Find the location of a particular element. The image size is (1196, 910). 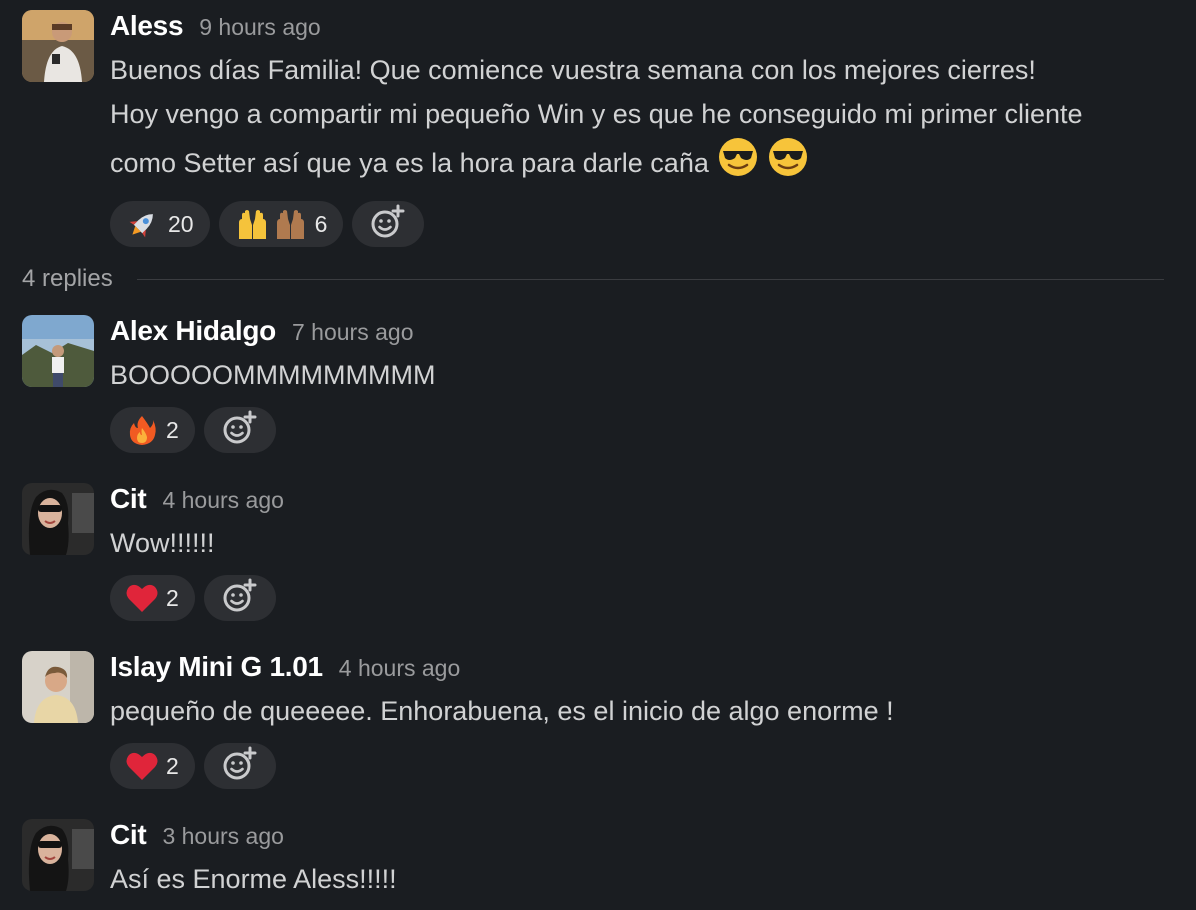

message-header: Islay Mini G 1.01 4 hours ago is located at coordinates (653, 668).